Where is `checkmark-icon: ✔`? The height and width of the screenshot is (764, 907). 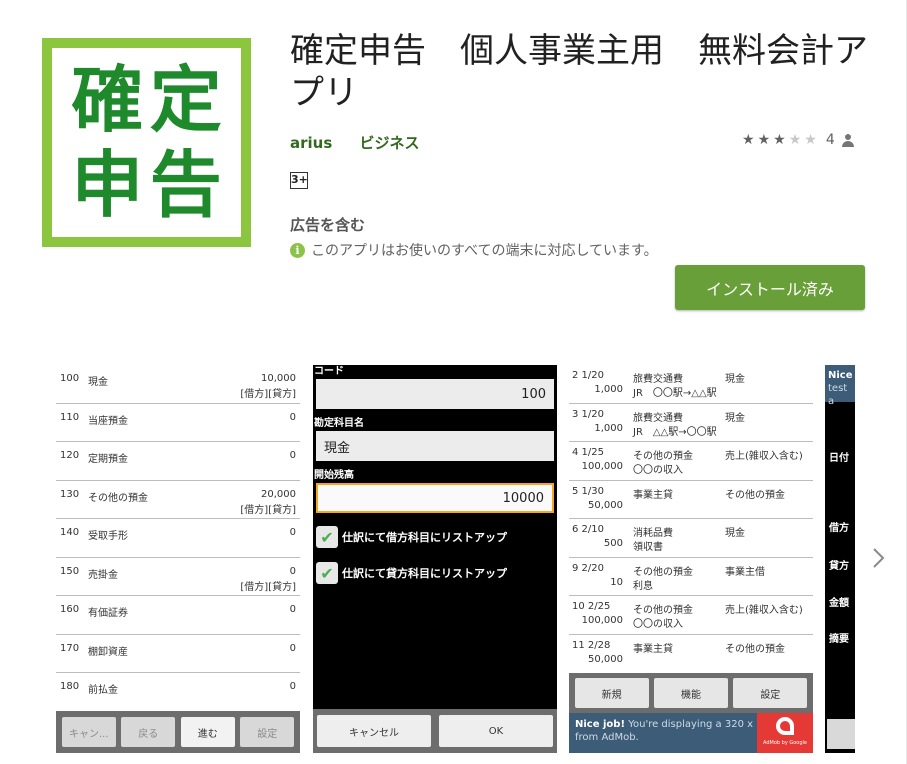
checkmark-icon: ✔ is located at coordinates (327, 573).